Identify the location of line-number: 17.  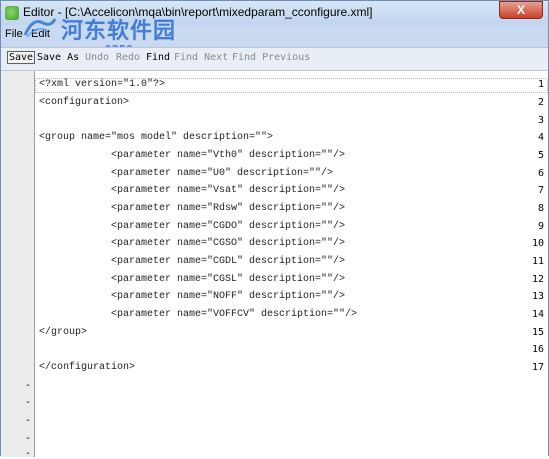
(537, 367).